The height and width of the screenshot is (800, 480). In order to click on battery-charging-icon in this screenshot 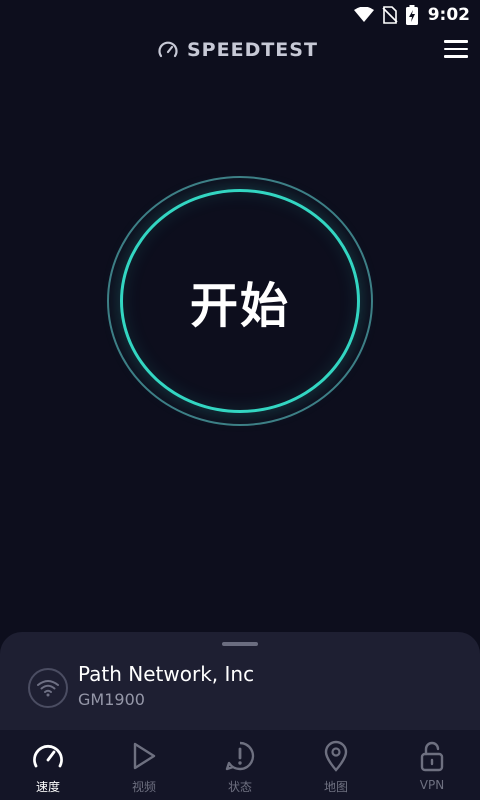, I will do `click(411, 15)`.